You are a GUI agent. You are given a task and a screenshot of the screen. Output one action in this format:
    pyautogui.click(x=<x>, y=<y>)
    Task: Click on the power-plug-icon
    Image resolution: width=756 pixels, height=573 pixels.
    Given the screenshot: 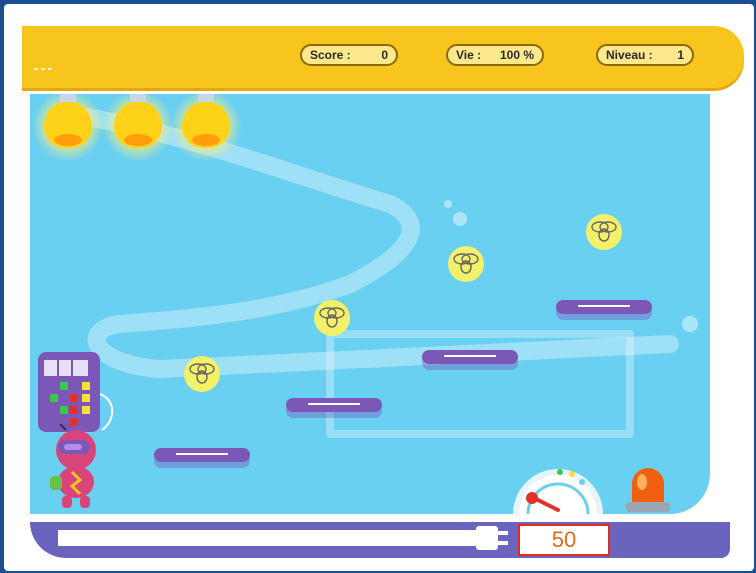 What is the action you would take?
    pyautogui.click(x=492, y=538)
    